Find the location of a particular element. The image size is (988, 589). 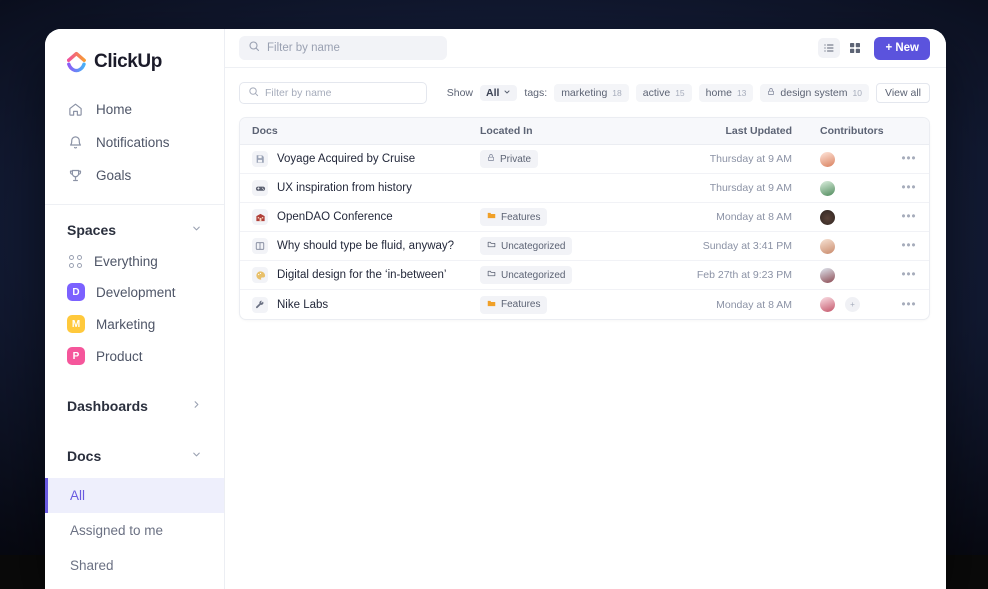

space-avatar: D is located at coordinates (76, 292).